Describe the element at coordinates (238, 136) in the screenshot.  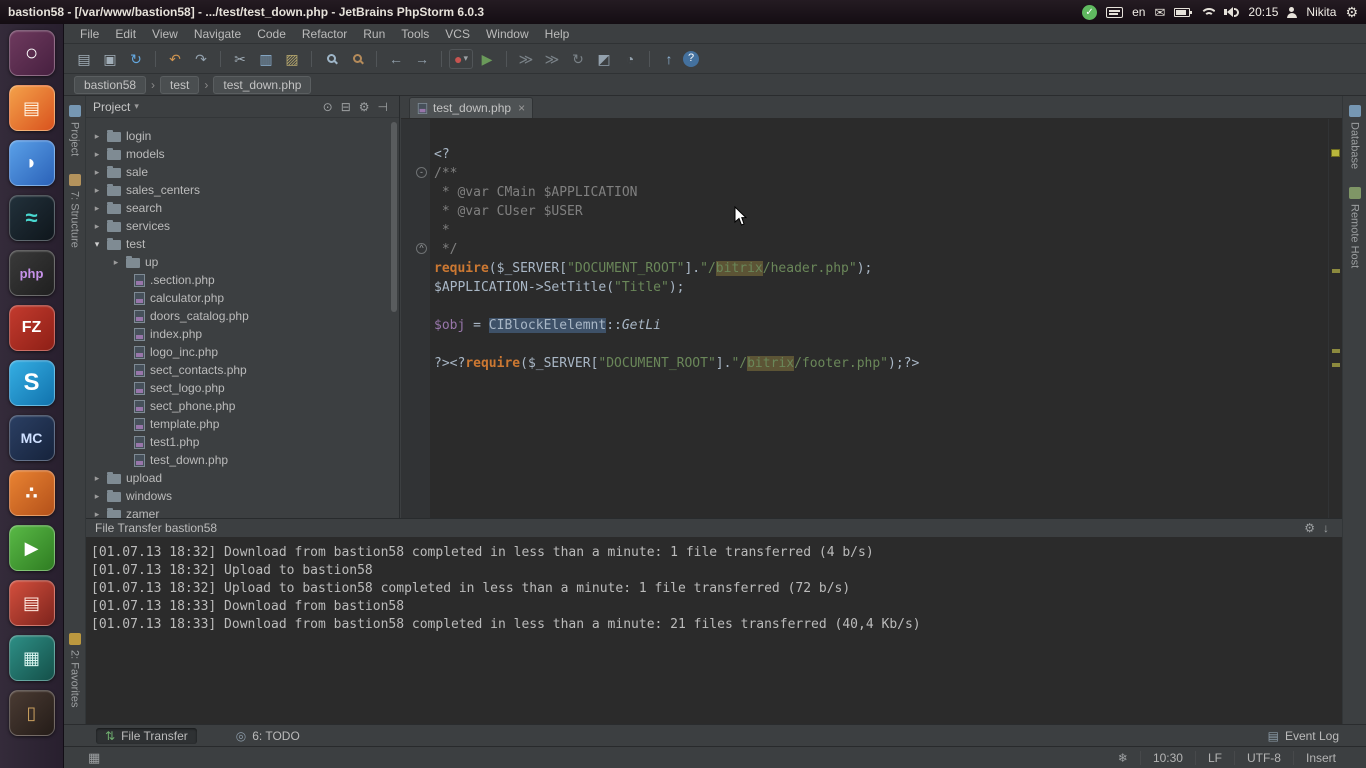
I see `tree-item-login: ▸ login` at that location.